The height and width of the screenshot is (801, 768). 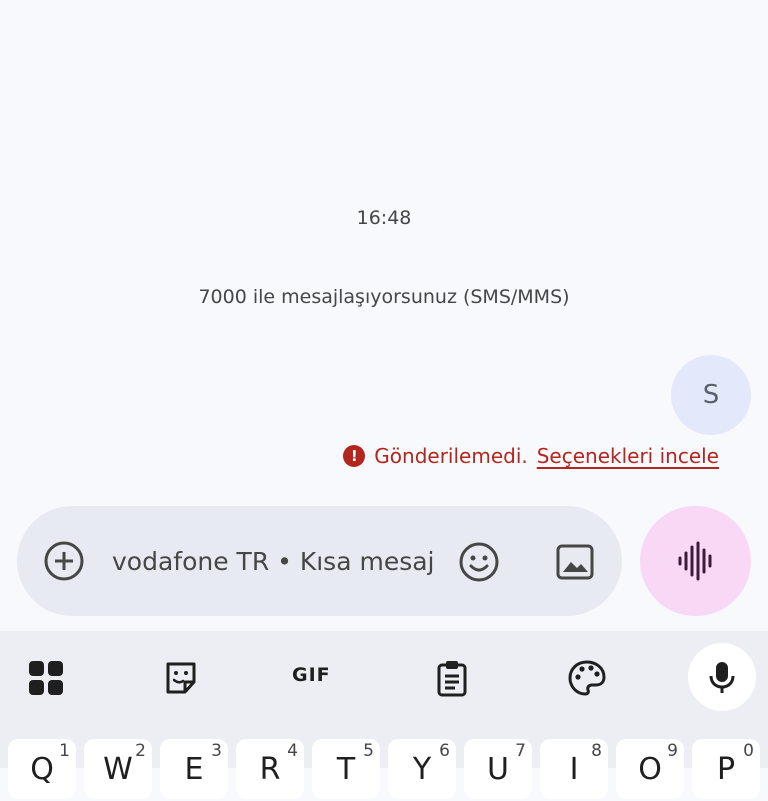 What do you see at coordinates (311, 675) in the screenshot?
I see `gif-button: GIF` at bounding box center [311, 675].